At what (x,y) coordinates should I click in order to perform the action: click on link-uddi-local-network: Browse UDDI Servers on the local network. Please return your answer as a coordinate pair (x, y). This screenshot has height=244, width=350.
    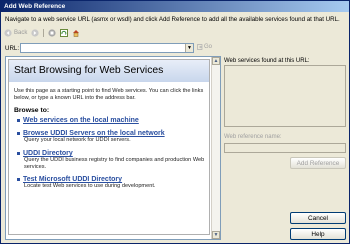
    Looking at the image, I should click on (94, 133).